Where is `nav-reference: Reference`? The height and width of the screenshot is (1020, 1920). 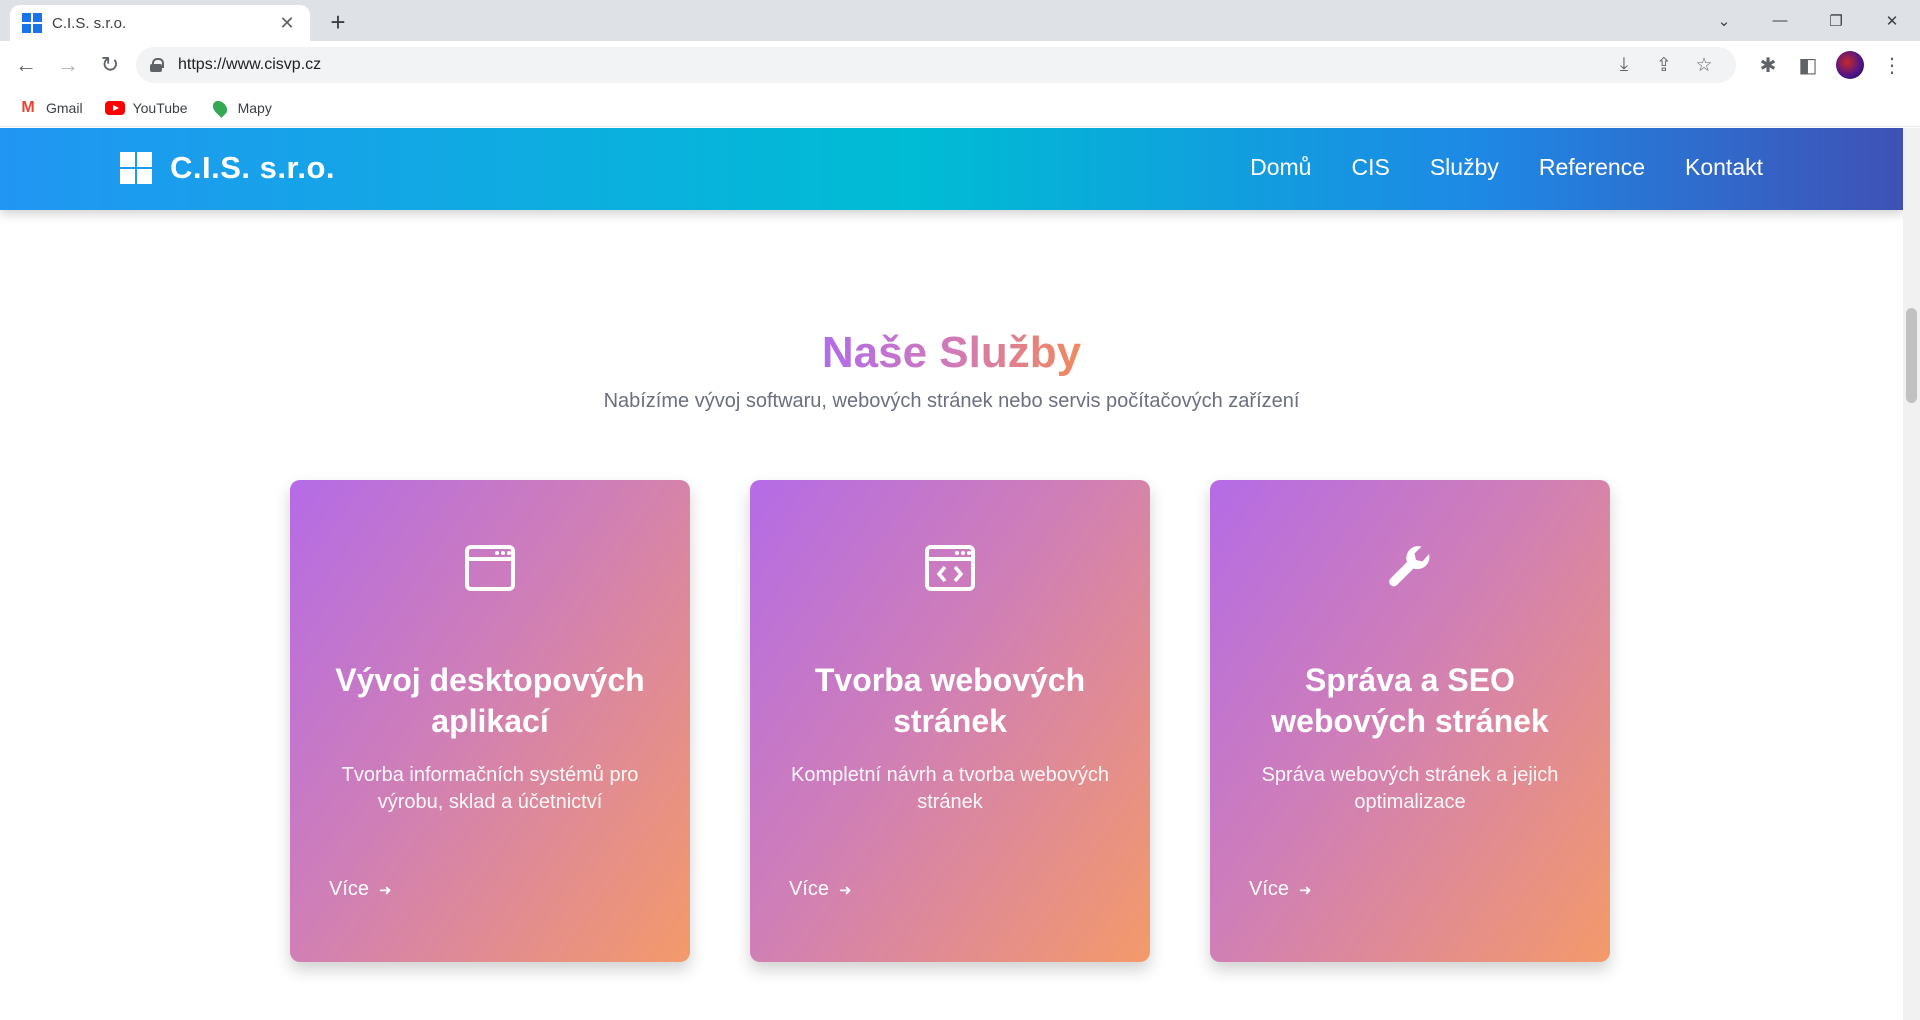 nav-reference: Reference is located at coordinates (1592, 167).